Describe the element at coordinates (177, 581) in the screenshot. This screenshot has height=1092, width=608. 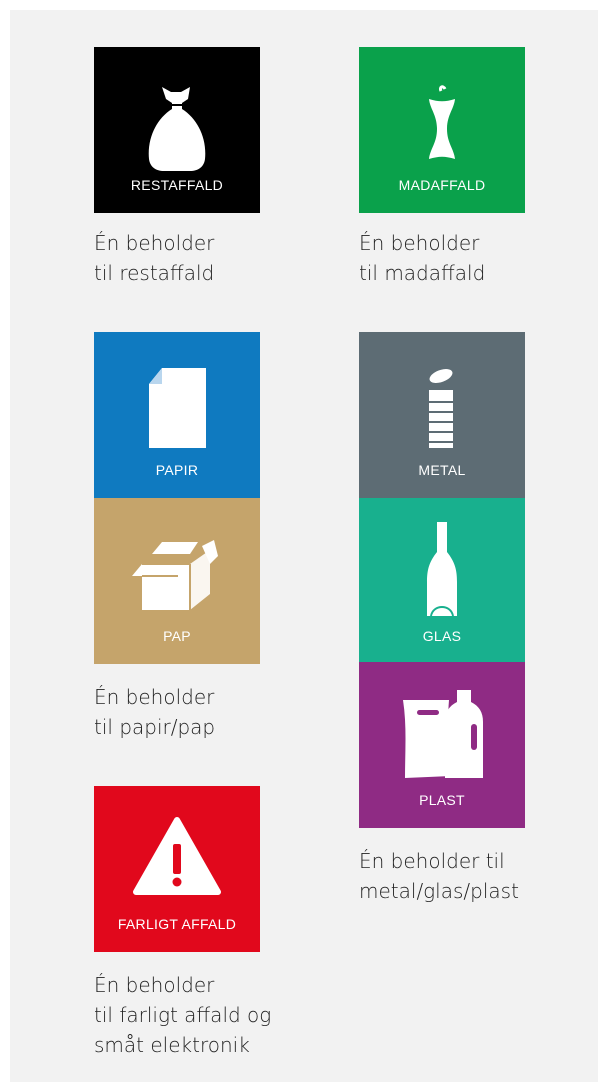
I see `tile-pap: PAP` at that location.